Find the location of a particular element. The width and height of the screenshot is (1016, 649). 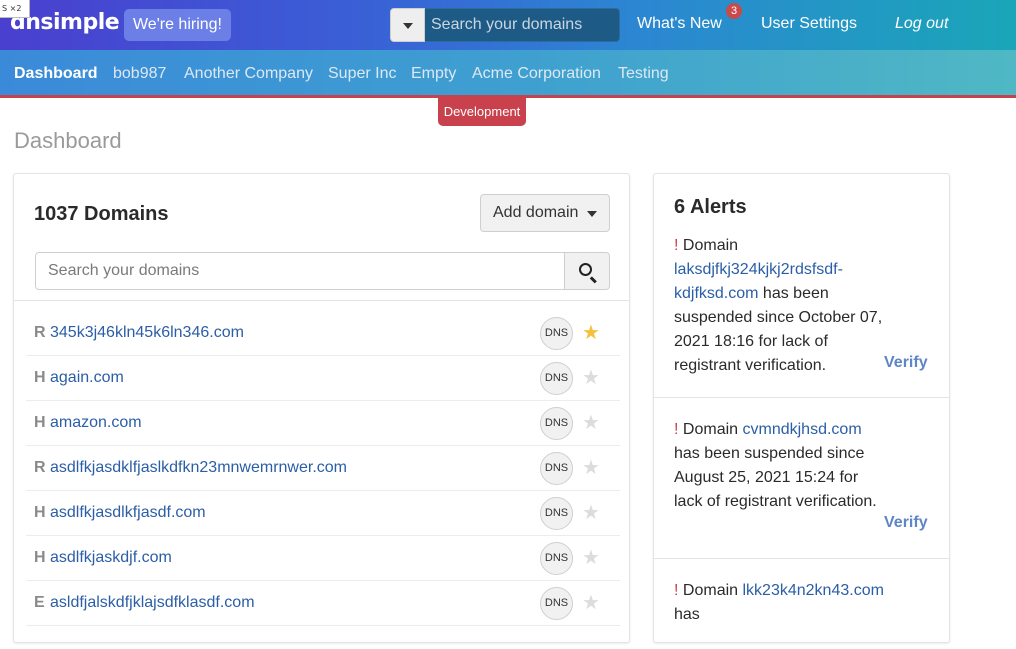

domain-link: asdlfkjaskdjf.com is located at coordinates (111, 558).